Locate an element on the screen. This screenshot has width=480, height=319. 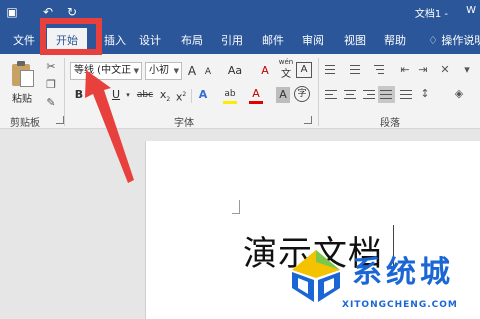
watermark-text: 系统城 is located at coordinates (403, 272).